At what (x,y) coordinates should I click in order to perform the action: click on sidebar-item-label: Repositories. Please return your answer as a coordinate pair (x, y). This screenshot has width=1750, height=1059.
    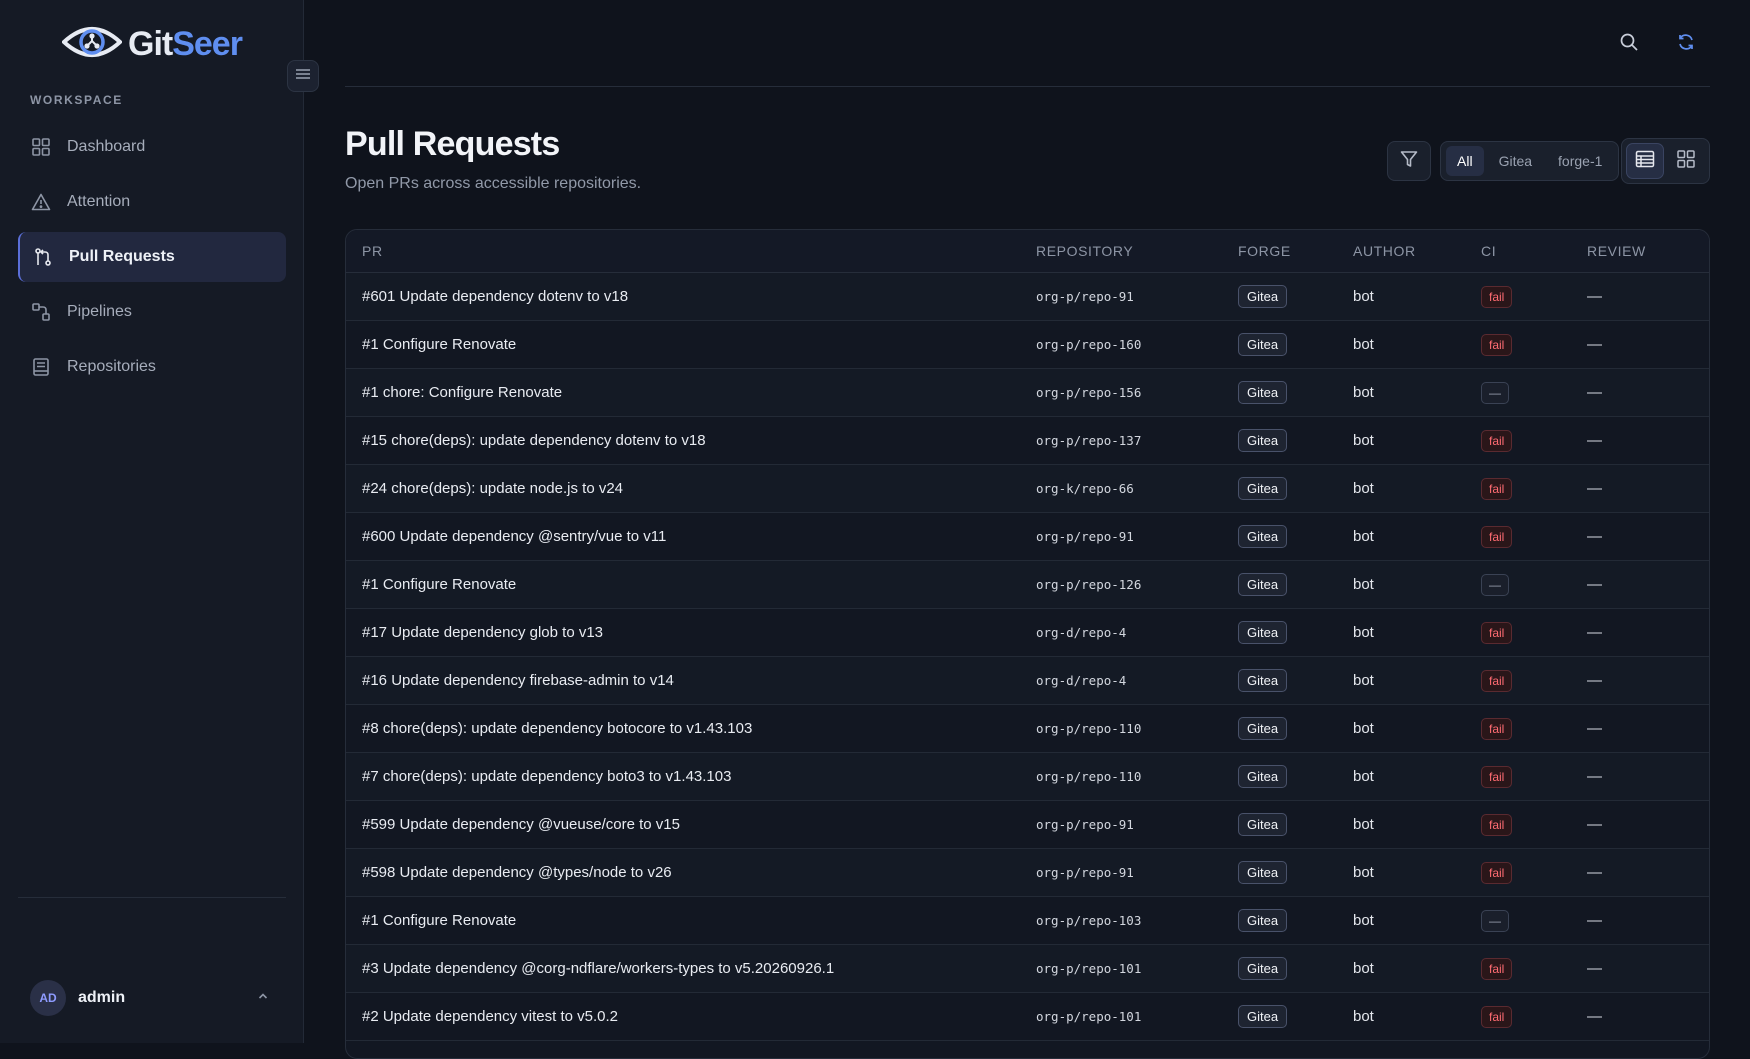
    Looking at the image, I should click on (111, 366).